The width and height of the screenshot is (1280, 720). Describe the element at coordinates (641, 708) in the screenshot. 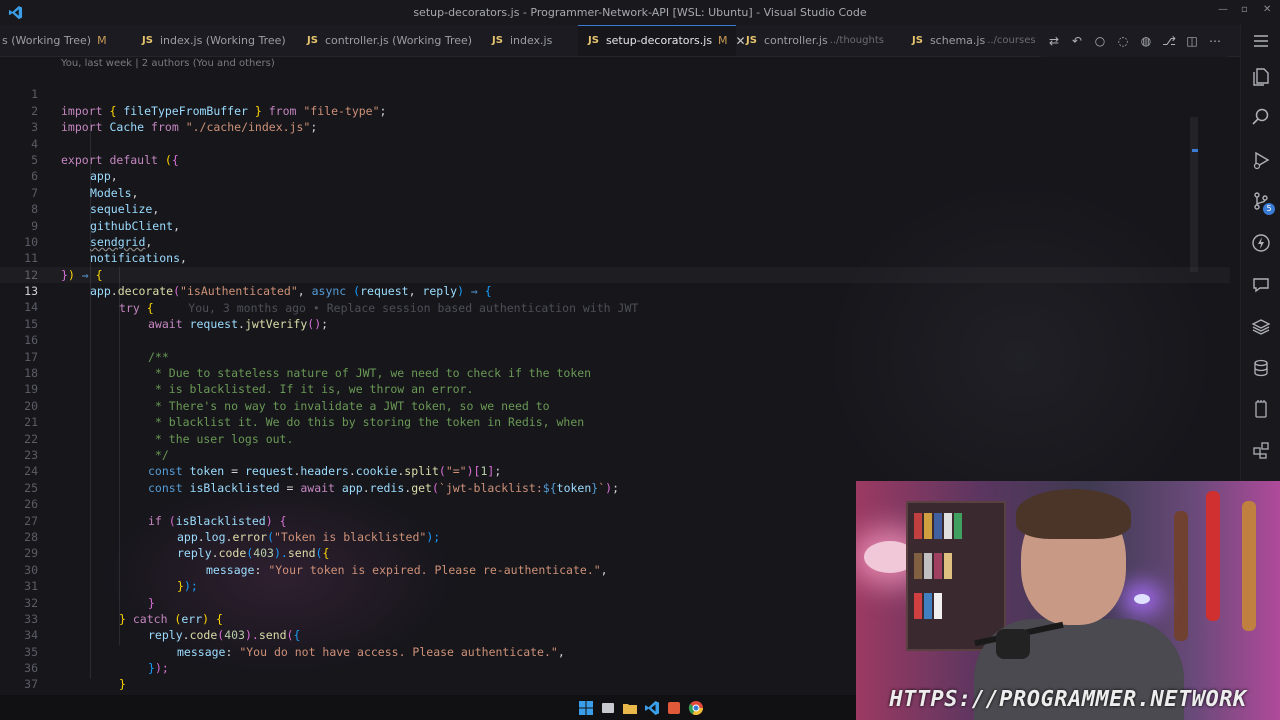

I see `taskbar-icons` at that location.